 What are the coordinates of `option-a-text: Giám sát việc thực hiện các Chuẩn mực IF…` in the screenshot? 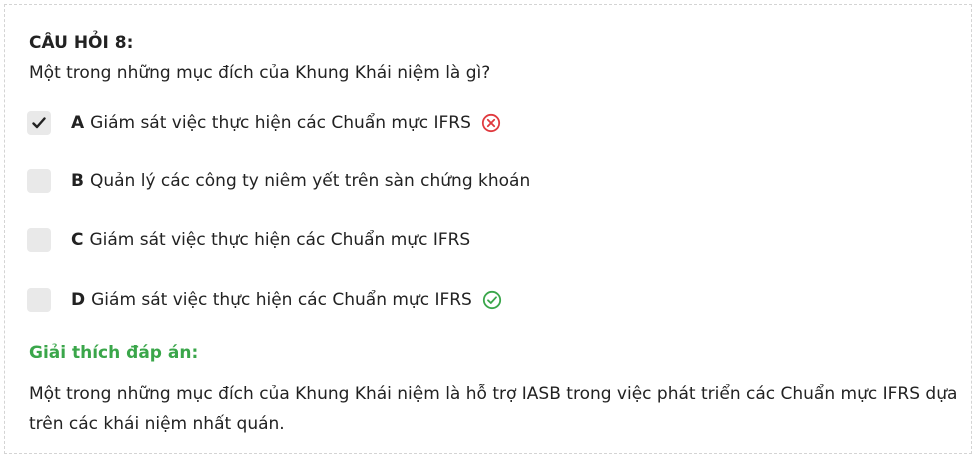 It's located at (280, 123).